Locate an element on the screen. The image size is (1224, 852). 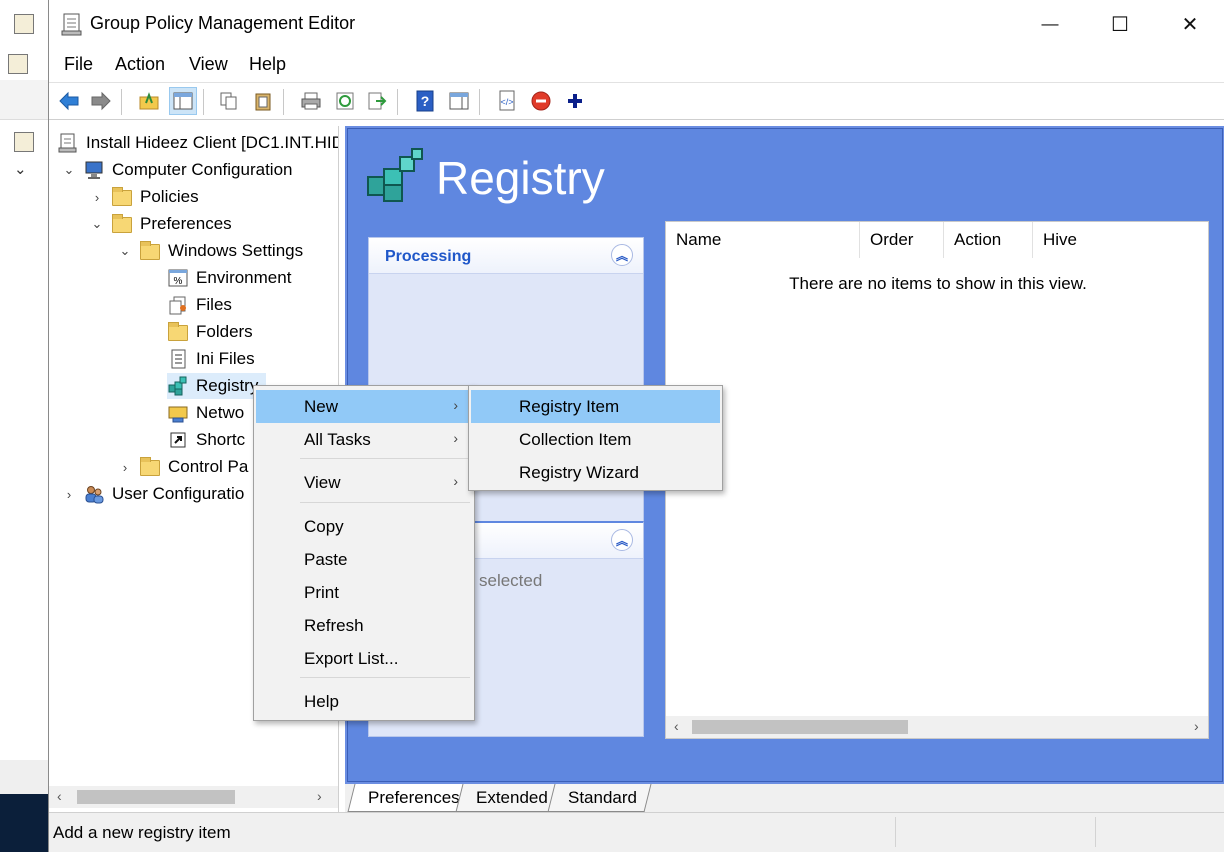
paste-toolbar-button is located at coordinates (263, 101).